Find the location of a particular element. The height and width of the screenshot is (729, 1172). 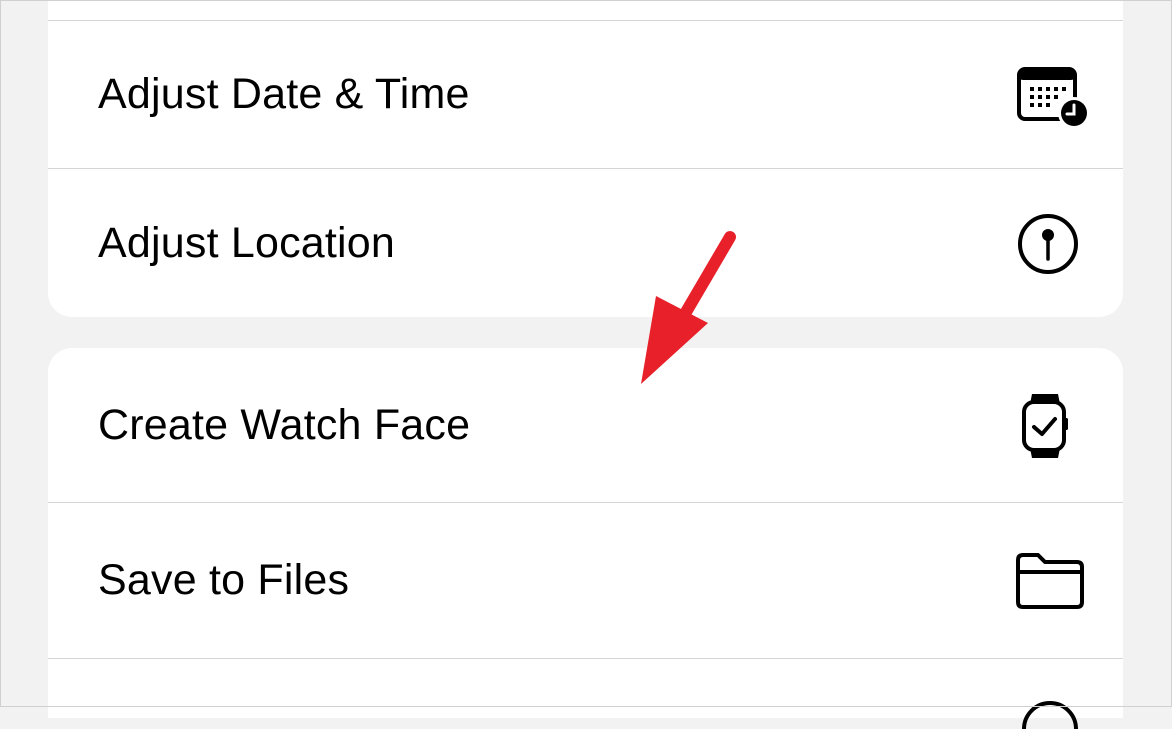

location-pin-icon is located at coordinates (1048, 244).